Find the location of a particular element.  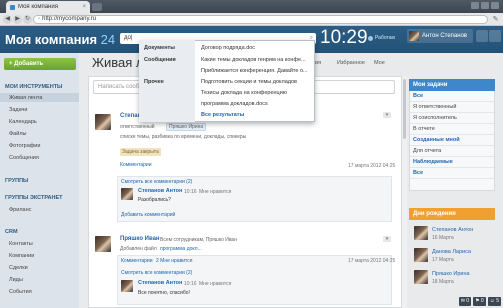

close-window-button is located at coordinates (495, 5).